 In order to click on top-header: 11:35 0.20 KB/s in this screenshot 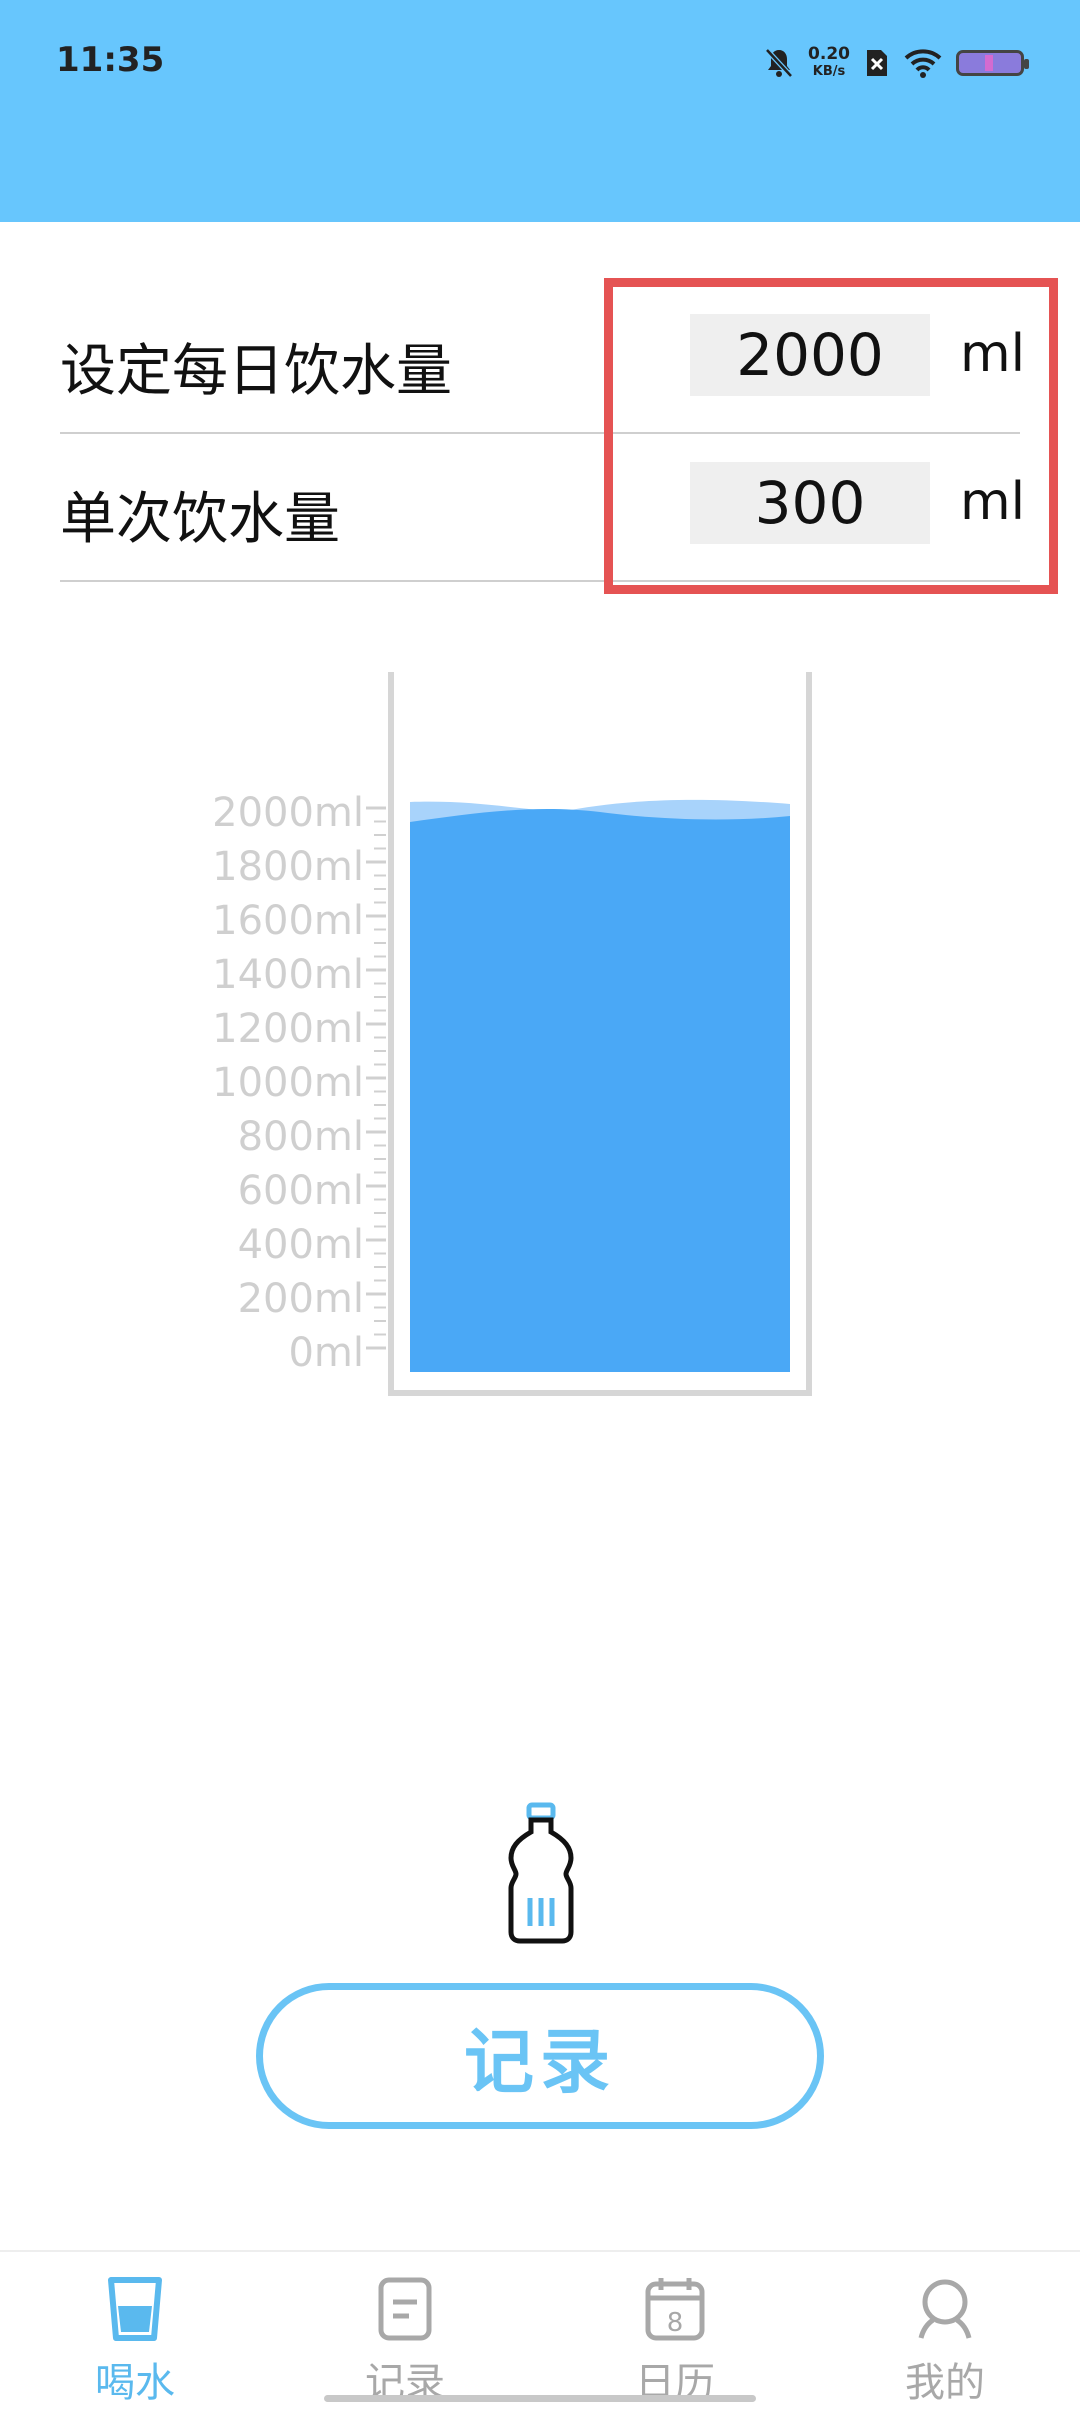, I will do `click(540, 111)`.